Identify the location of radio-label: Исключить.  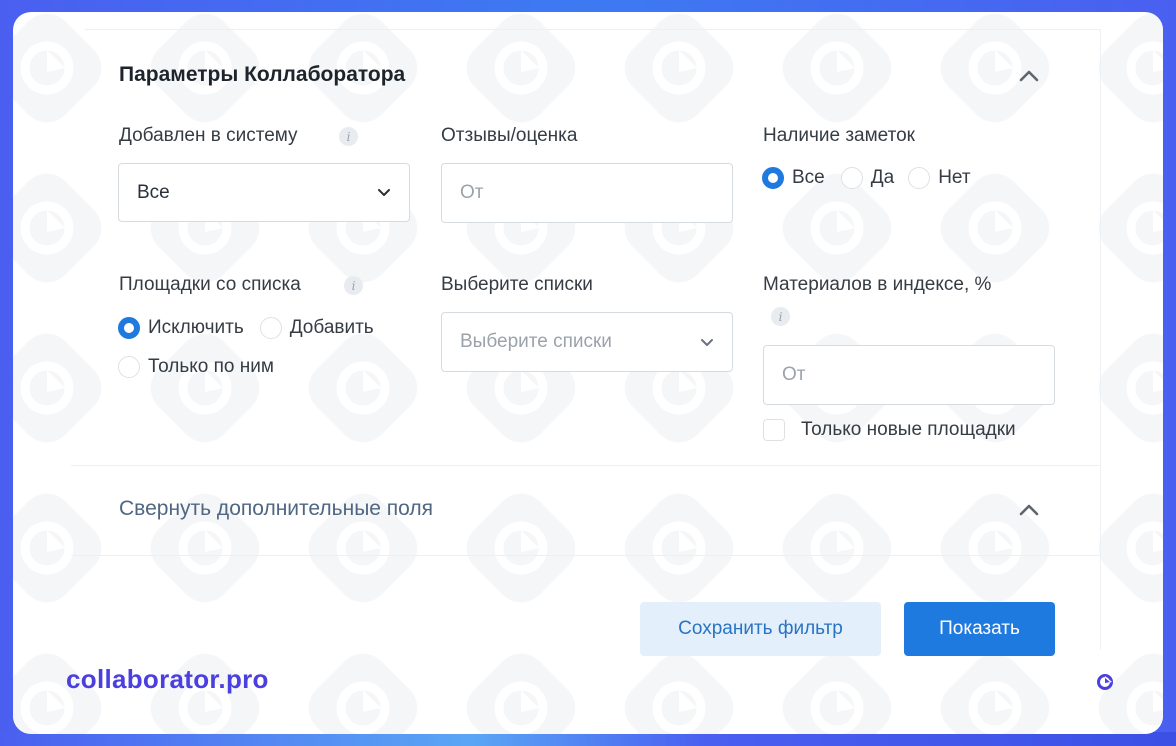
(196, 327).